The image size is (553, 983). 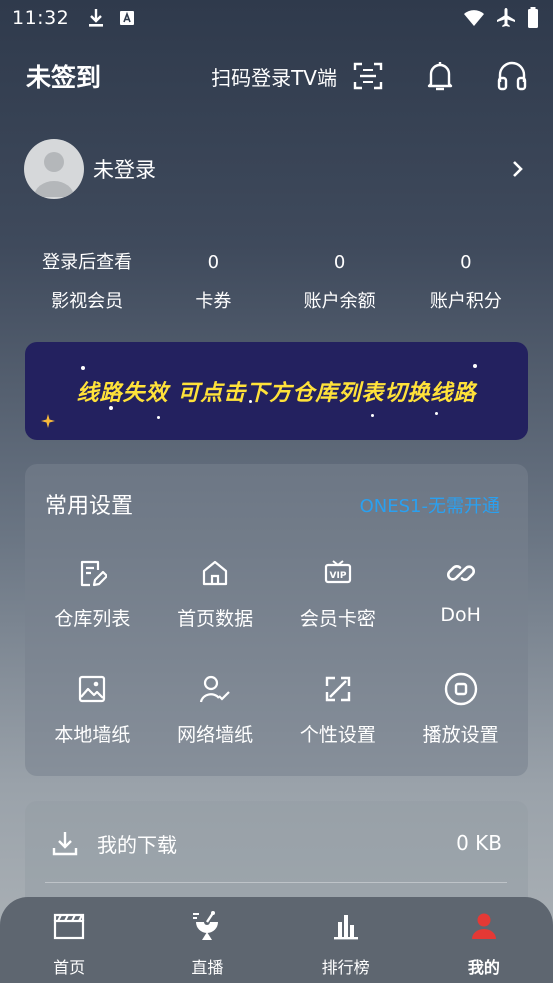 I want to click on account-stats: 登录后查看 影视会员 0 卡券 0 账户余额 0 账户积分, so click(x=276, y=285).